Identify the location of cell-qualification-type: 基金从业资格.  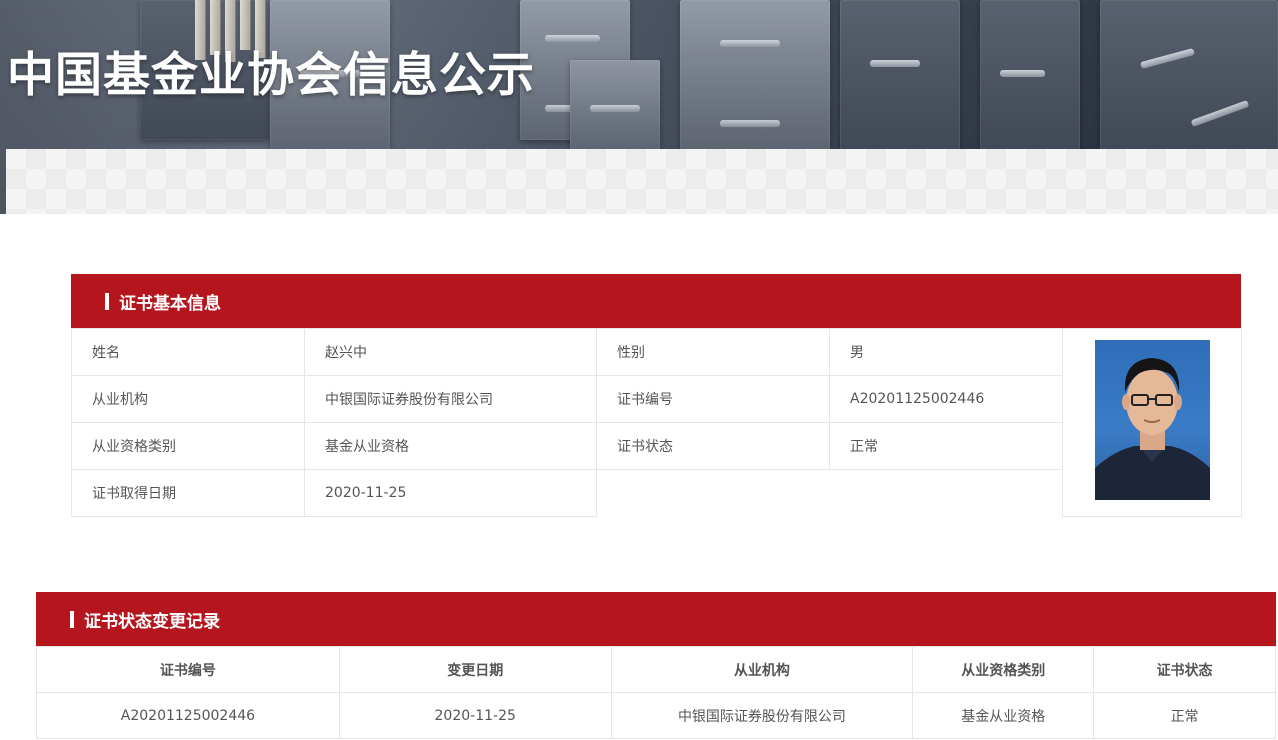
(1003, 715).